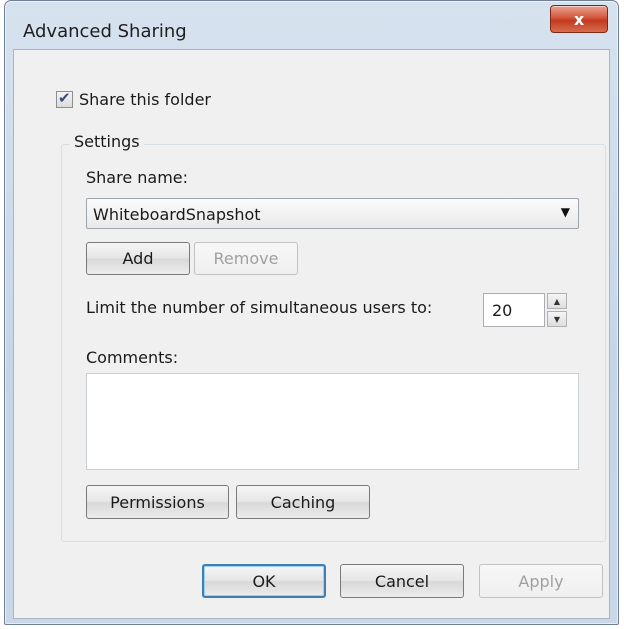 The image size is (624, 629). What do you see at coordinates (565, 212) in the screenshot?
I see `chevron-down-icon: ▼` at bounding box center [565, 212].